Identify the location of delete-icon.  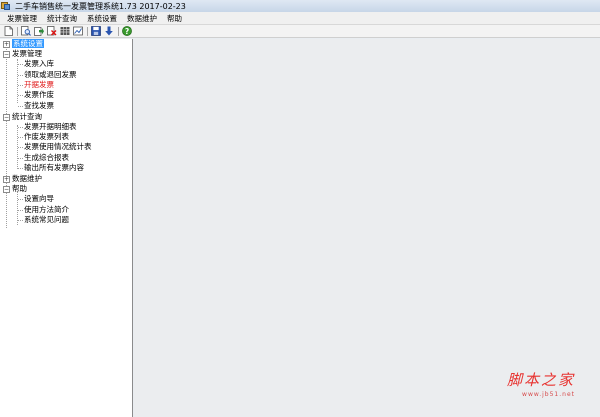
(52, 31).